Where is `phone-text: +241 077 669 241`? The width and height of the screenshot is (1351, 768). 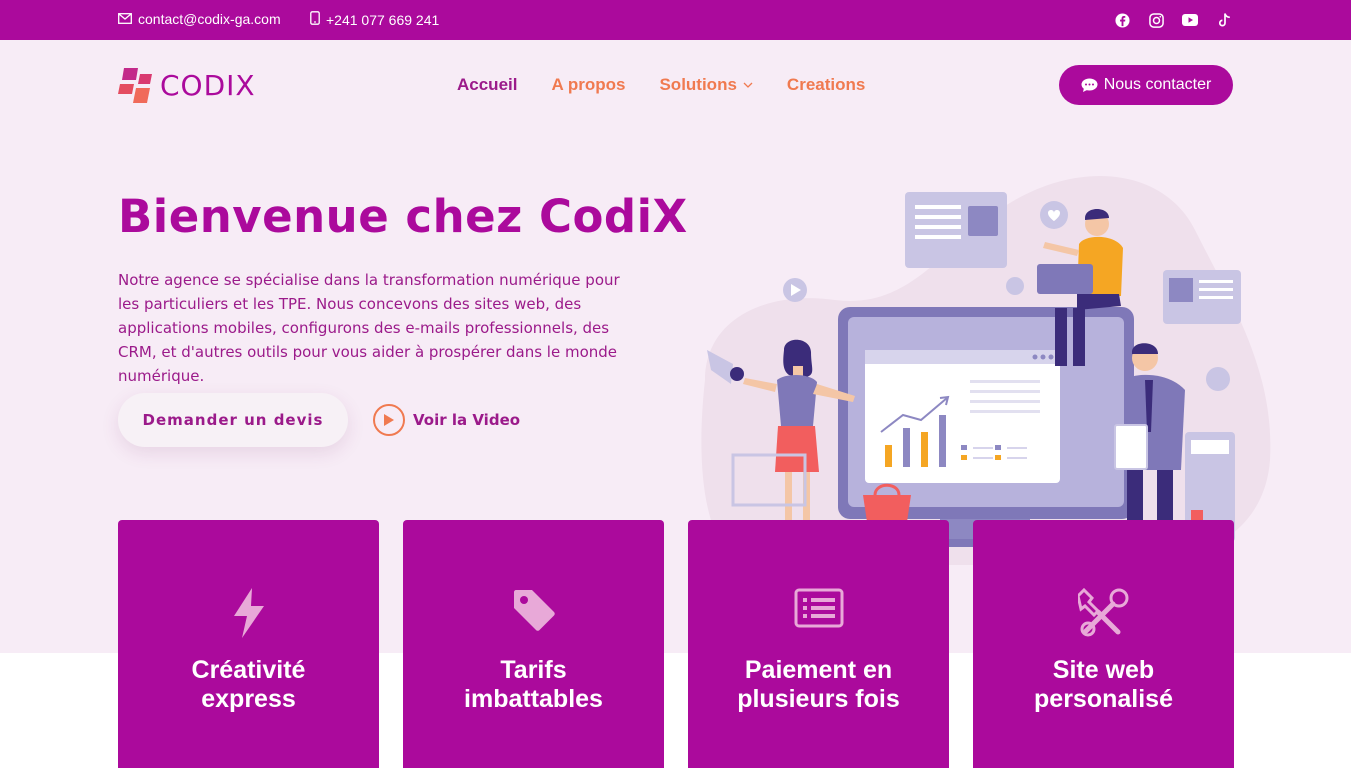
phone-text: +241 077 669 241 is located at coordinates (383, 19).